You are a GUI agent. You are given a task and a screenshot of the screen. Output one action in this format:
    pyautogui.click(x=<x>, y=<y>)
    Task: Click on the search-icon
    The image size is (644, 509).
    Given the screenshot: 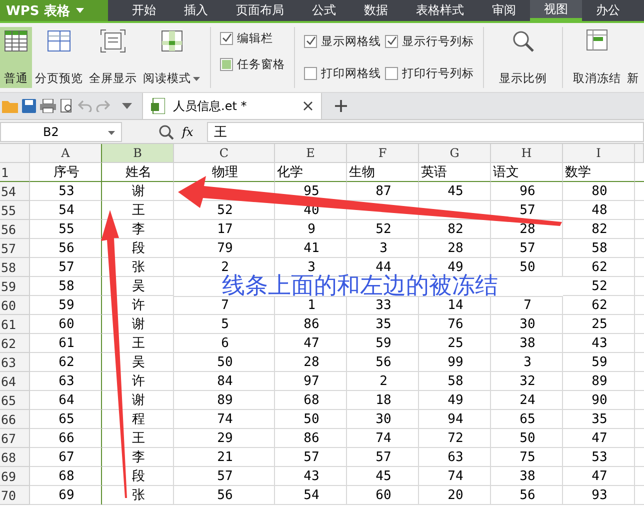 What is the action you would take?
    pyautogui.click(x=166, y=132)
    